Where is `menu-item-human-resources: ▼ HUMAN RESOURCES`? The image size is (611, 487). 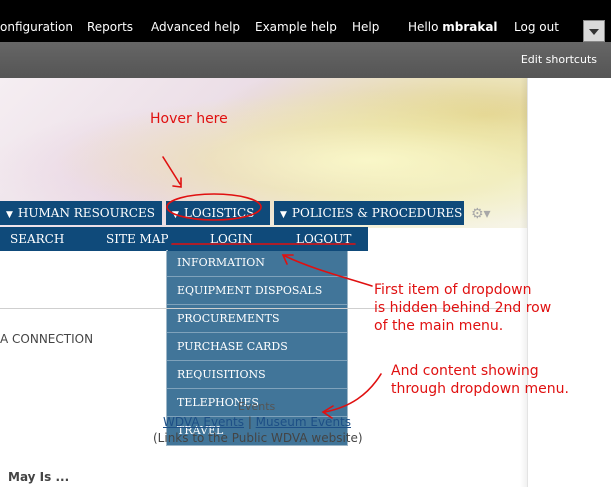
menu-item-human-resources: ▼ HUMAN RESOURCES is located at coordinates (81, 213).